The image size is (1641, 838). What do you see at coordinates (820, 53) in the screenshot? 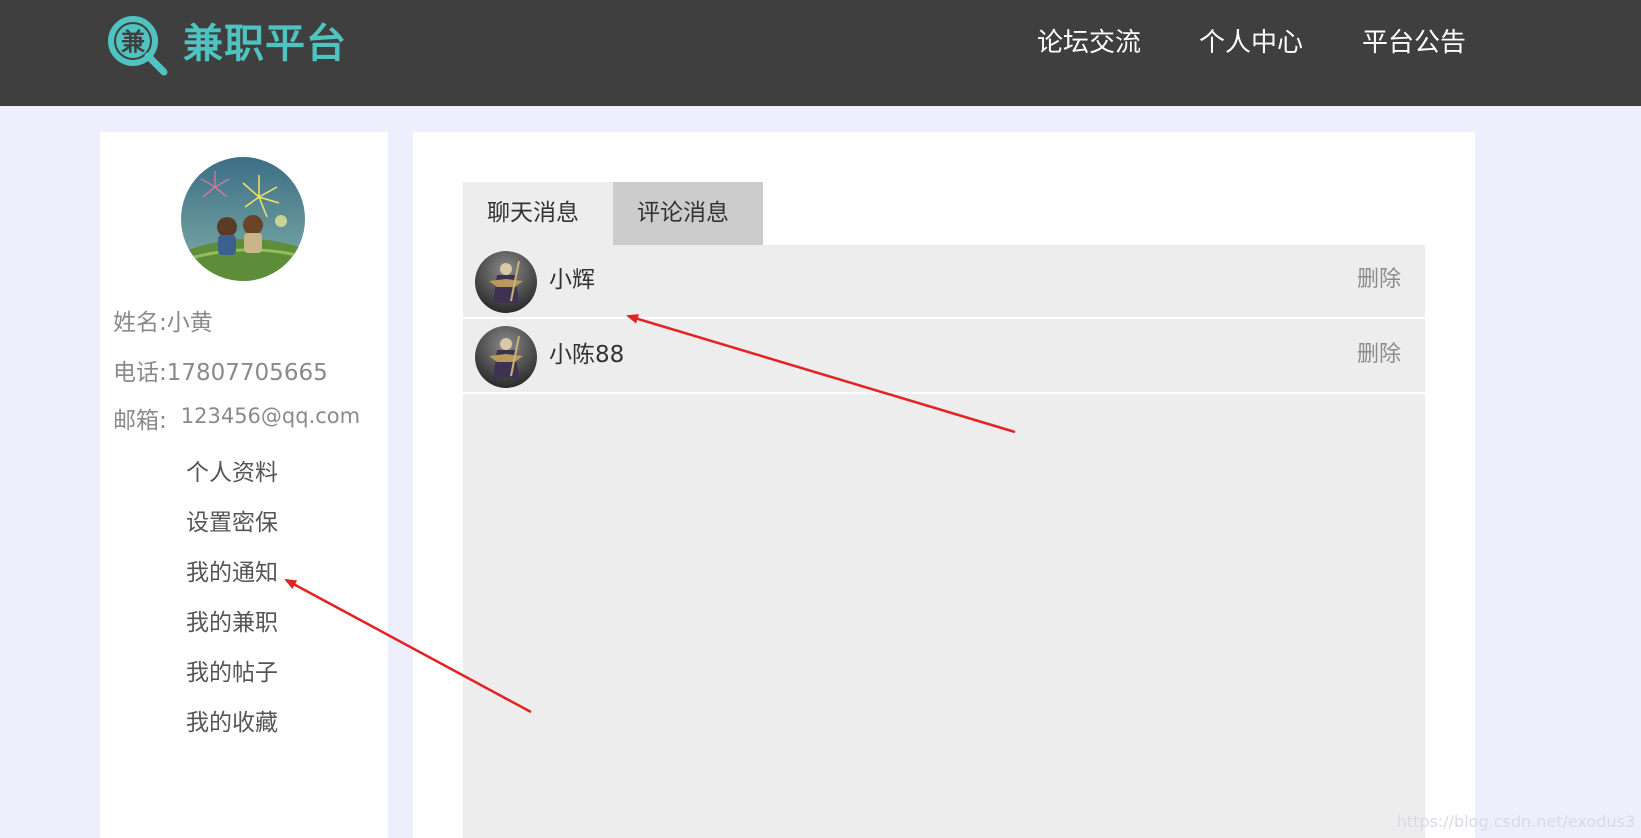
I see `top-header: 兼 兼职平台 论坛交流 个人中心 平台公告` at bounding box center [820, 53].